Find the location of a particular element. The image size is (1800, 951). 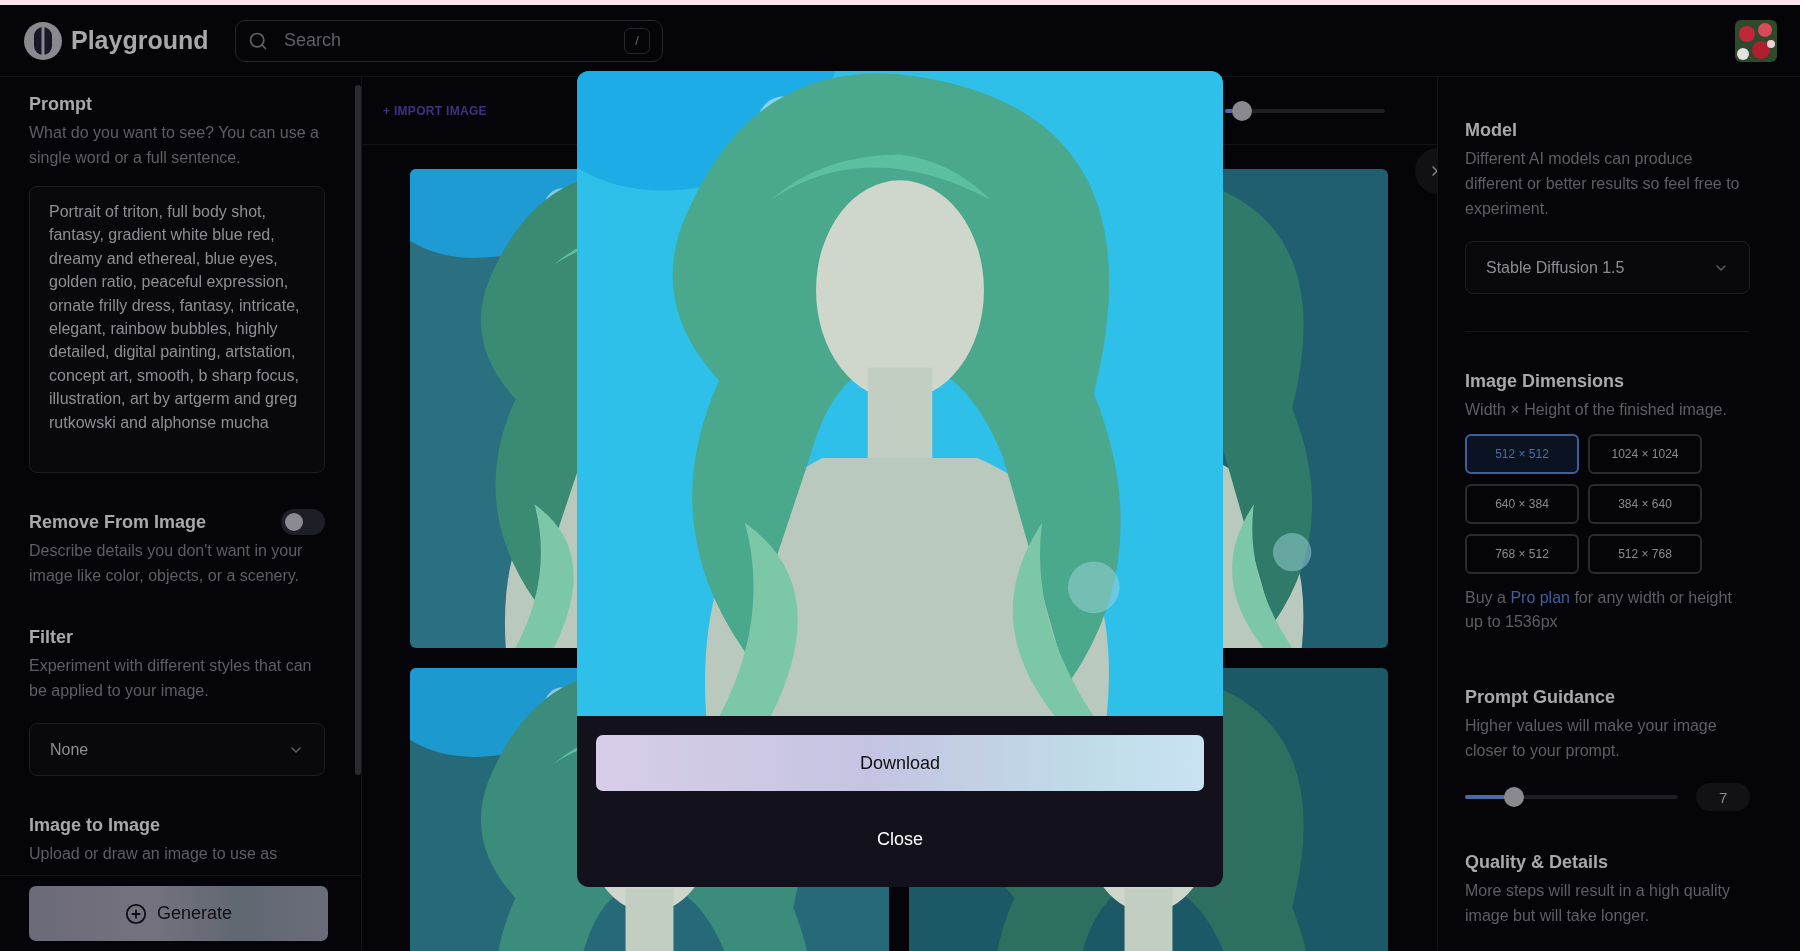

shortcut-key: / is located at coordinates (637, 40).